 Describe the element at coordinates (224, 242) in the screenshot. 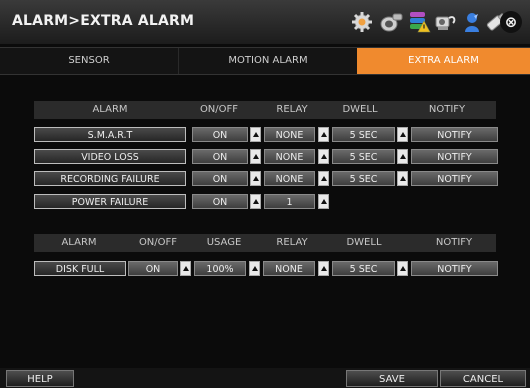

I see `header-usage: USAGE` at that location.